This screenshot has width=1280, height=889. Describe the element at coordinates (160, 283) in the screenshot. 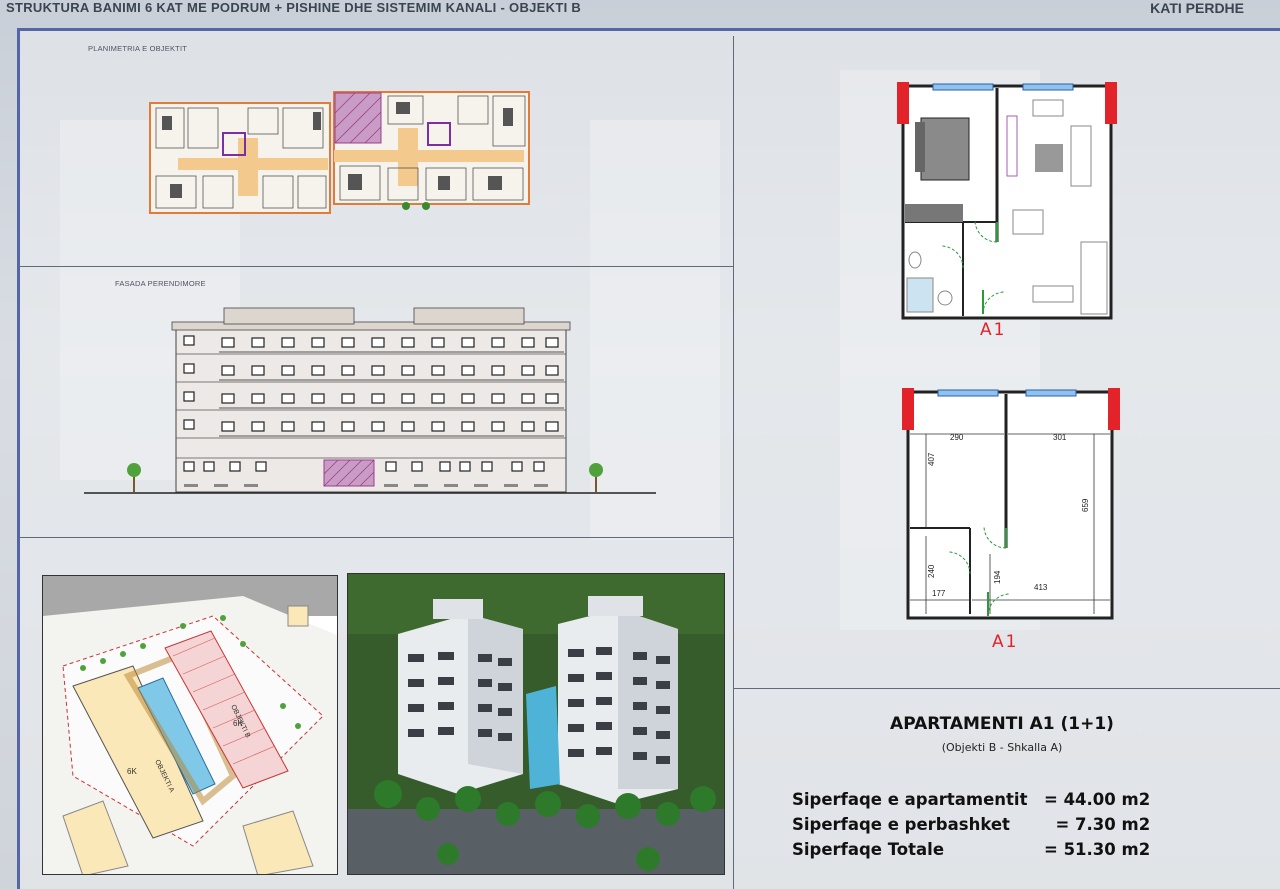

I see `facade-label: FASADA PERENDIMORE` at that location.